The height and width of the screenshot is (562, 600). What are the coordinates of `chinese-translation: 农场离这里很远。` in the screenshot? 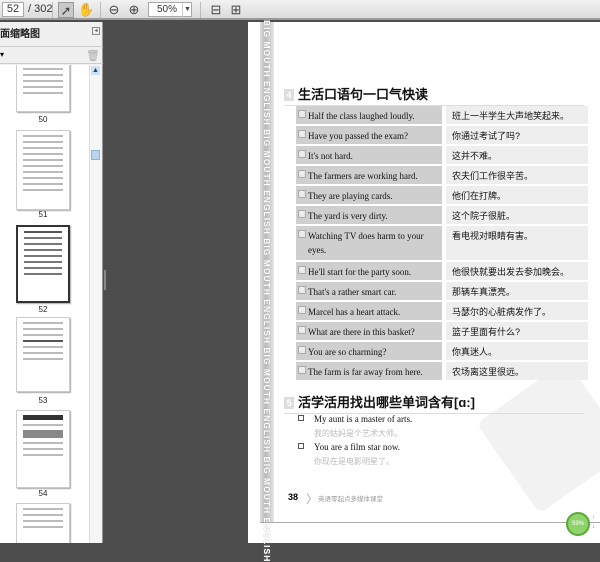 It's located at (517, 371).